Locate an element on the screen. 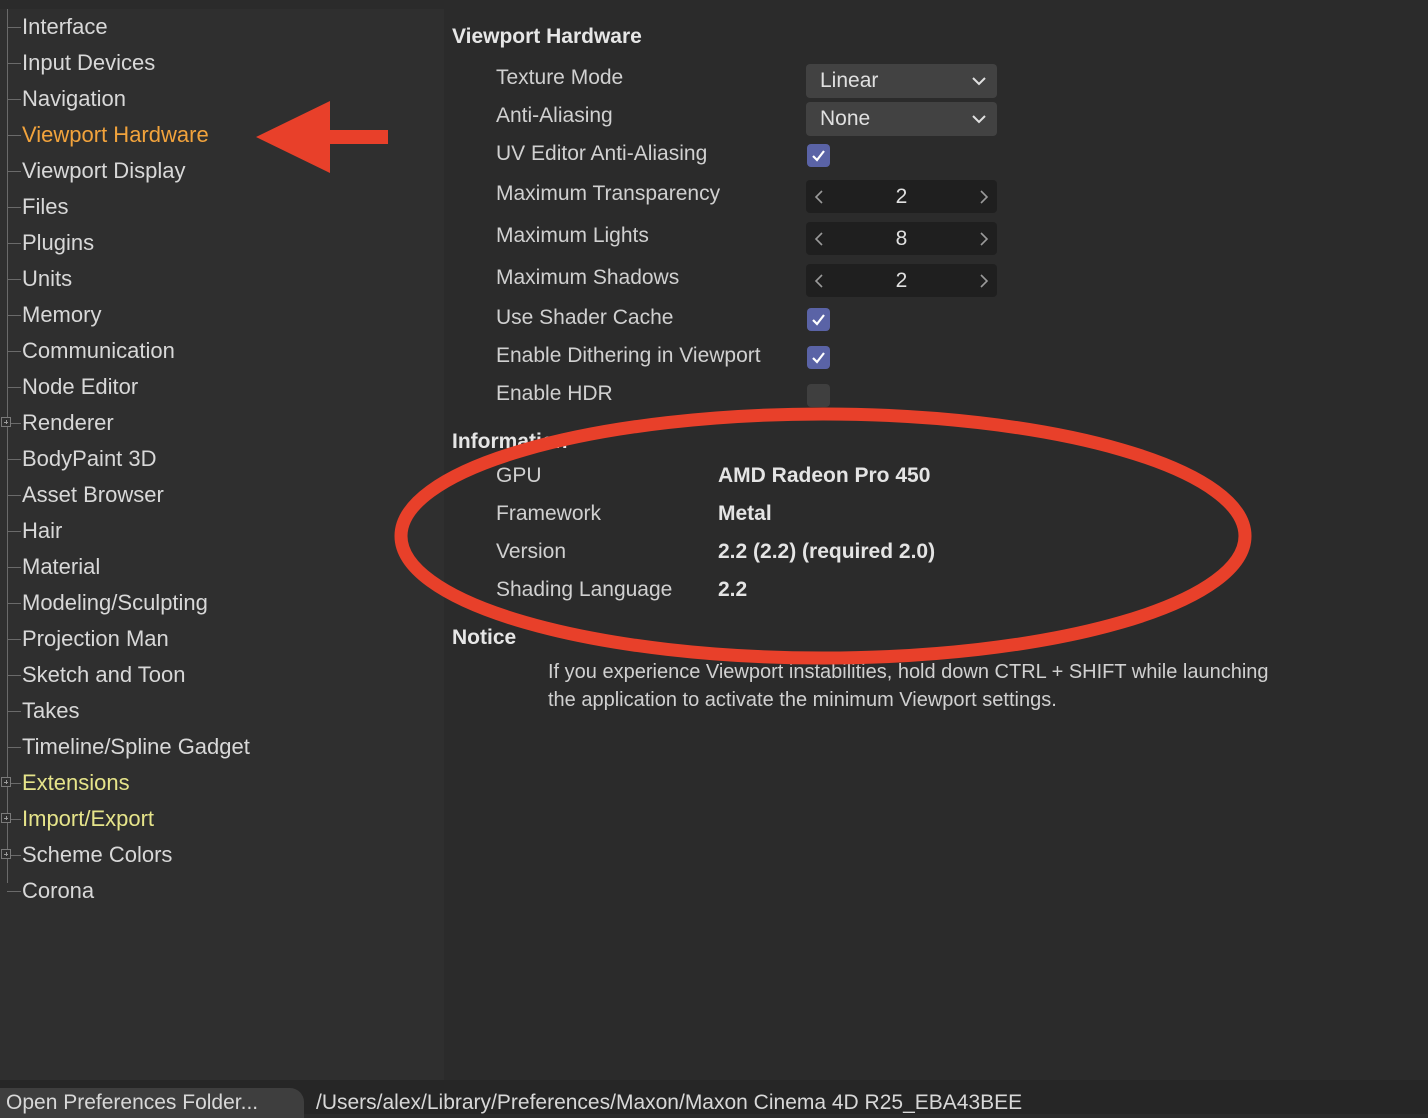 The width and height of the screenshot is (1428, 1118). section-title-information: Information is located at coordinates (510, 441).